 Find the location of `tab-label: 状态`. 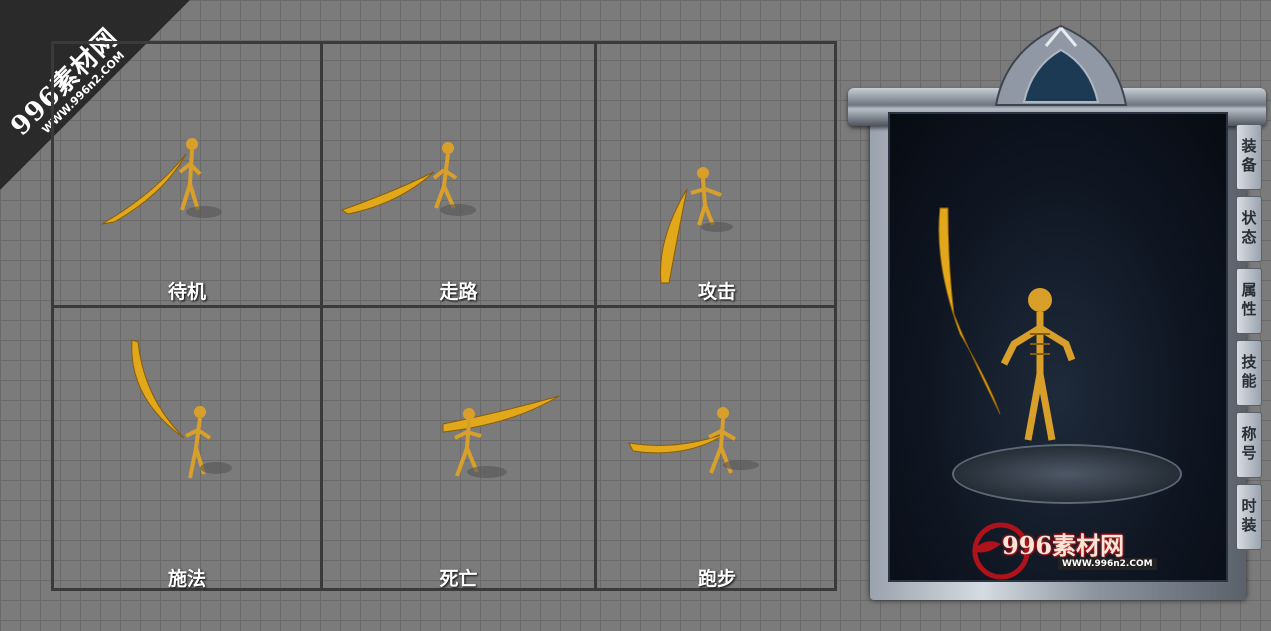

tab-label: 状态 is located at coordinates (1248, 229).